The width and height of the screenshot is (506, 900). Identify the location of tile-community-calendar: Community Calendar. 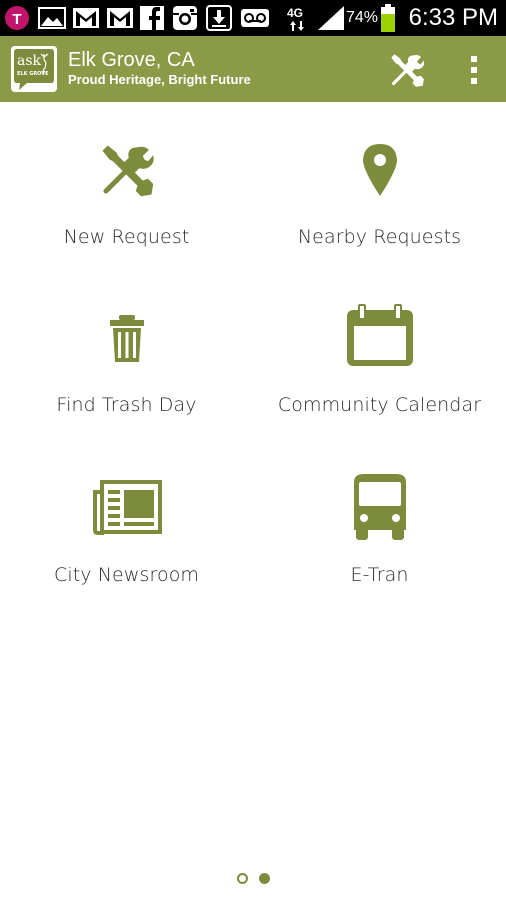
(379, 372).